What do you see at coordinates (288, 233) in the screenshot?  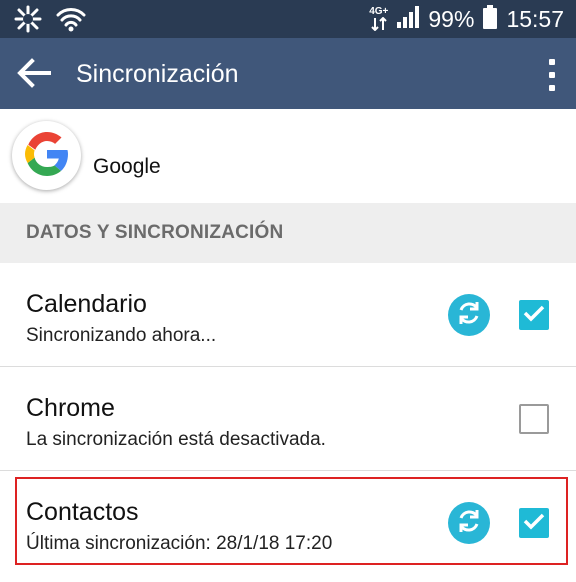 I see `section-header: DATOS Y SINCRONIZACIÓN` at bounding box center [288, 233].